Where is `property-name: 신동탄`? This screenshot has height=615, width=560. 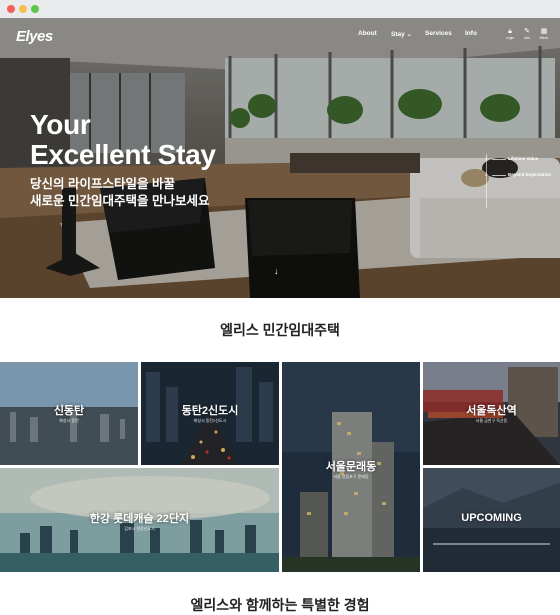 property-name: 신동탄 is located at coordinates (69, 411).